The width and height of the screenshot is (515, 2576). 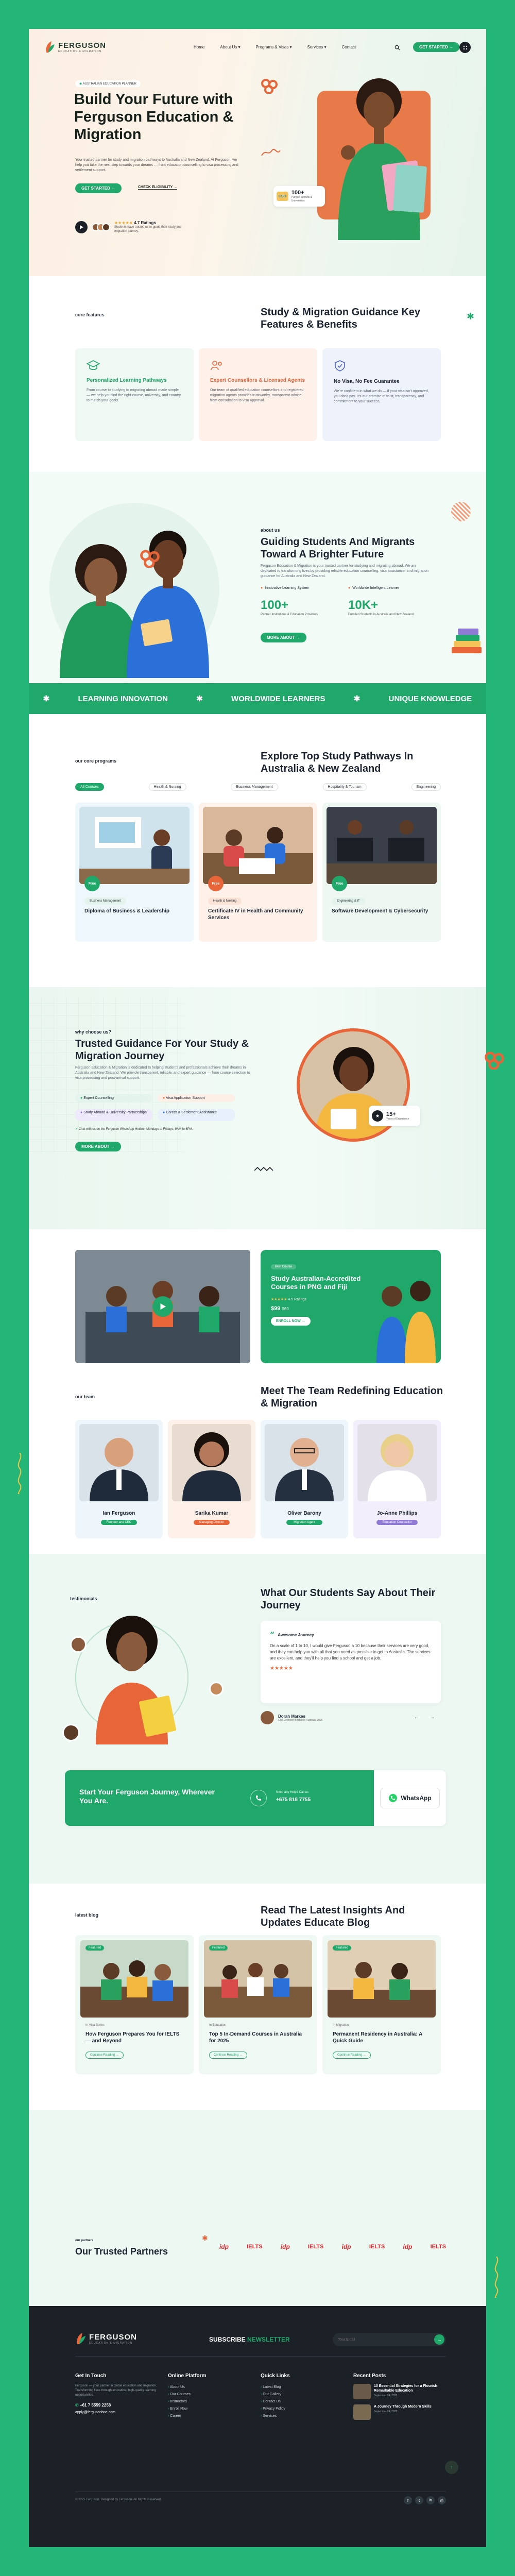 What do you see at coordinates (430, 2500) in the screenshot?
I see `linkedin-icon: in` at bounding box center [430, 2500].